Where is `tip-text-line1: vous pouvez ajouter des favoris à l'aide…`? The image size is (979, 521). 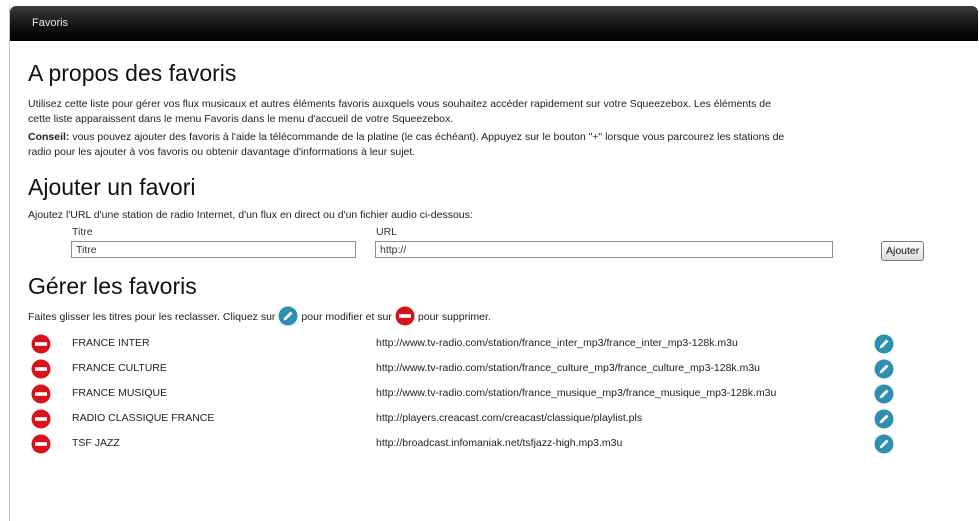 tip-text-line1: vous pouvez ajouter des favoris à l'aide… is located at coordinates (427, 137).